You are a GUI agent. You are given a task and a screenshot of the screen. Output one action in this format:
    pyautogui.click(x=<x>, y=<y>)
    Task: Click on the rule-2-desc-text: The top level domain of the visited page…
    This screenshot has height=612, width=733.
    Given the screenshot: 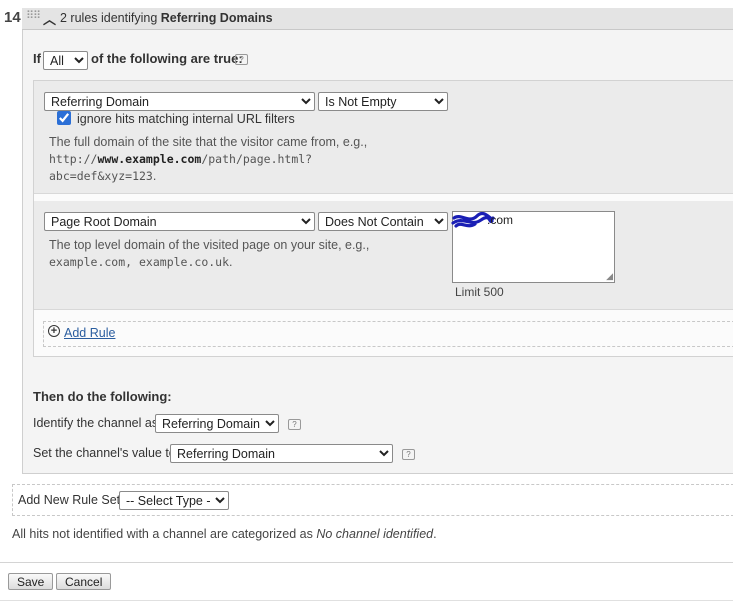 What is the action you would take?
    pyautogui.click(x=209, y=245)
    